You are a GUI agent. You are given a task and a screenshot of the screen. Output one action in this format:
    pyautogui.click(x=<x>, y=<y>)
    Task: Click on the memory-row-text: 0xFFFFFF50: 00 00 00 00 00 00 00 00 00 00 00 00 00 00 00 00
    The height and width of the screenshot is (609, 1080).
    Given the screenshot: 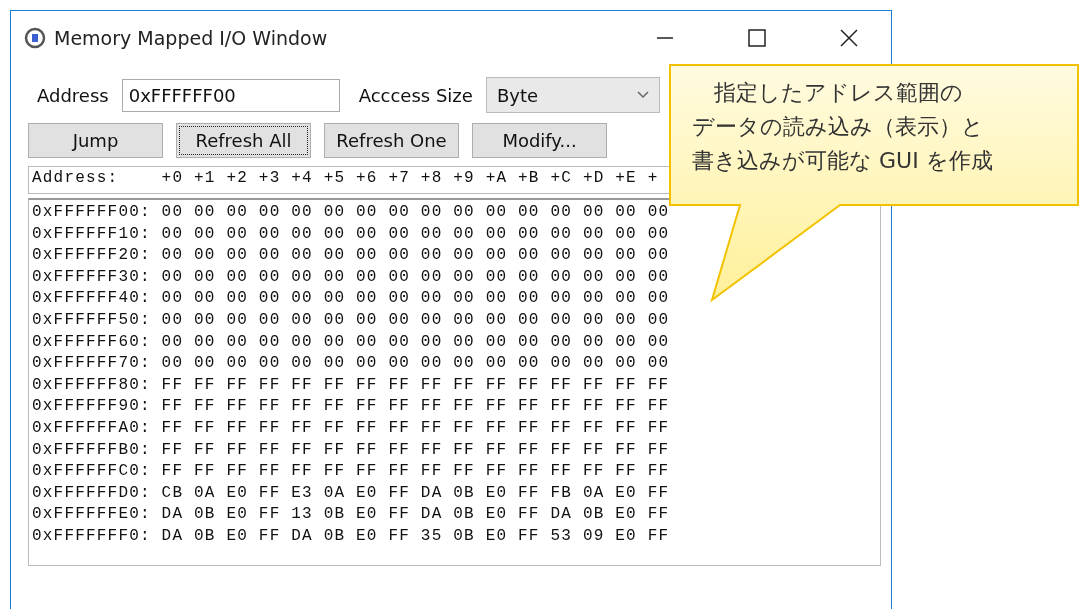 What is the action you would take?
    pyautogui.click(x=351, y=320)
    